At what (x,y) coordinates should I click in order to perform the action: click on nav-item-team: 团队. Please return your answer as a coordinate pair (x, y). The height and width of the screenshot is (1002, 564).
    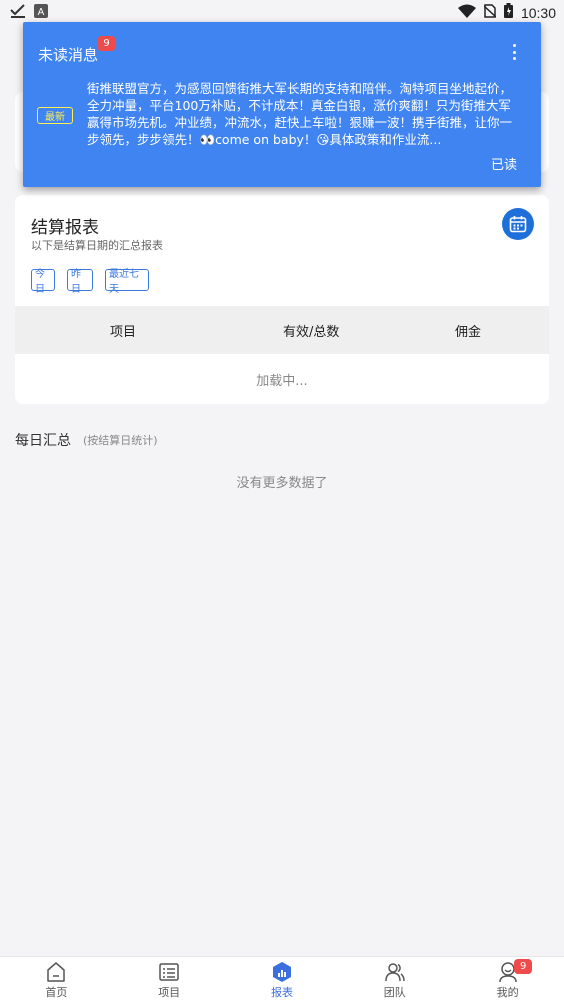
    Looking at the image, I should click on (394, 979).